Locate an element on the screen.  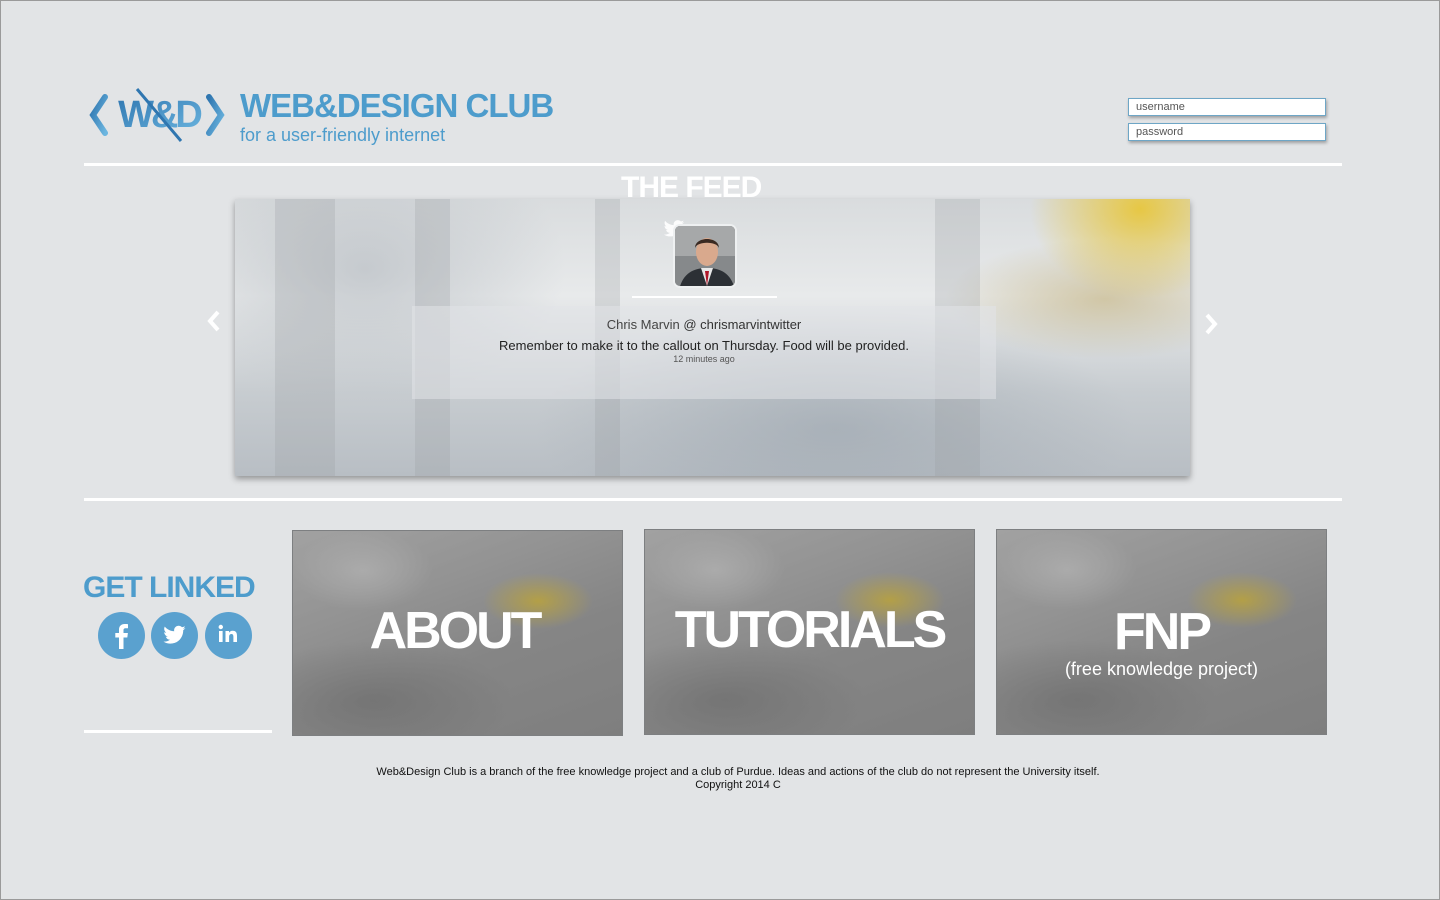
tutorials-tile-title: TUTORIALS is located at coordinates (811, 630).